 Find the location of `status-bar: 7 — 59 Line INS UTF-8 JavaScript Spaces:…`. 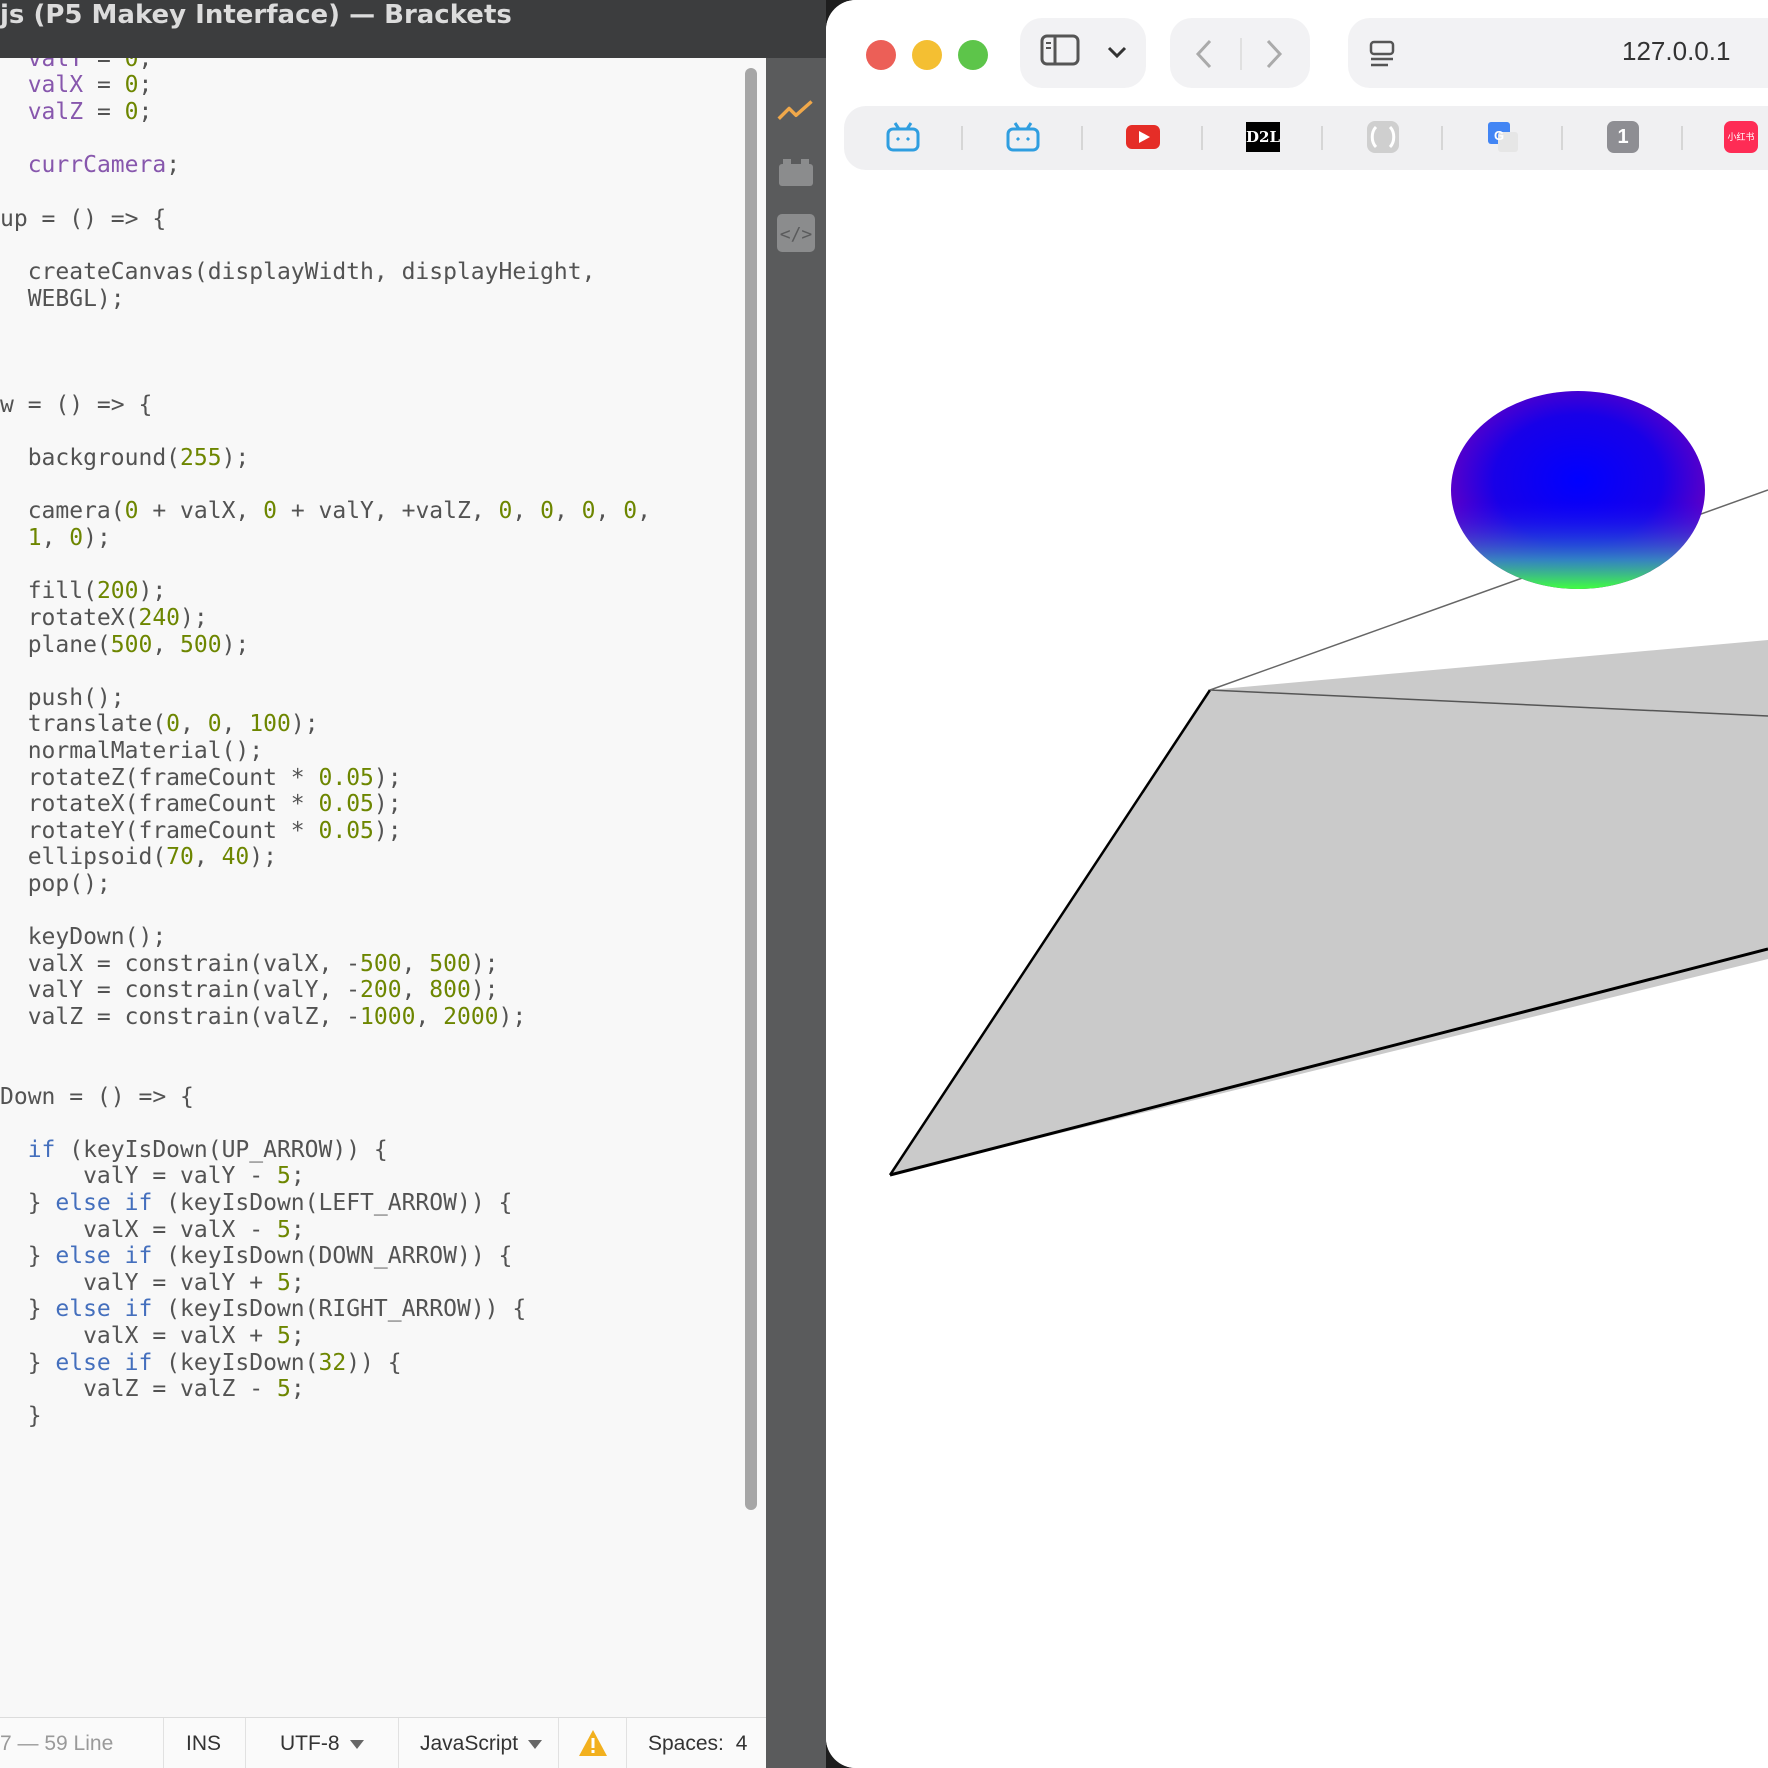

status-bar: 7 — 59 Line INS UTF-8 JavaScript Spaces:… is located at coordinates (383, 1742).